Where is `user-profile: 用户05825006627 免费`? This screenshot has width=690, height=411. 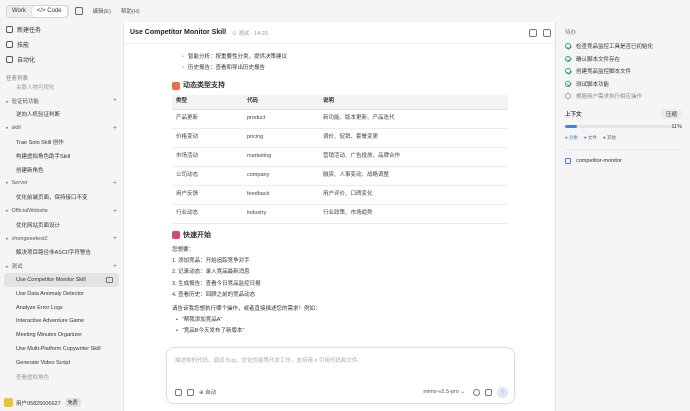
user-profile: 用户05825006627 免费 is located at coordinates (42, 402).